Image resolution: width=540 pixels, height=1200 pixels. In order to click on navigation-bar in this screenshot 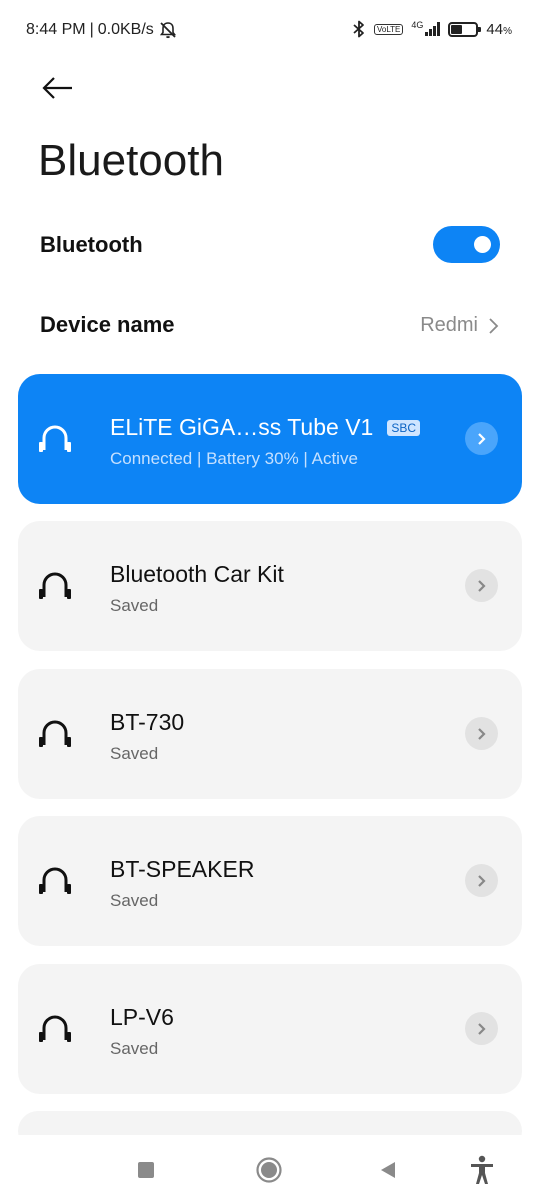, I will do `click(270, 1167)`.